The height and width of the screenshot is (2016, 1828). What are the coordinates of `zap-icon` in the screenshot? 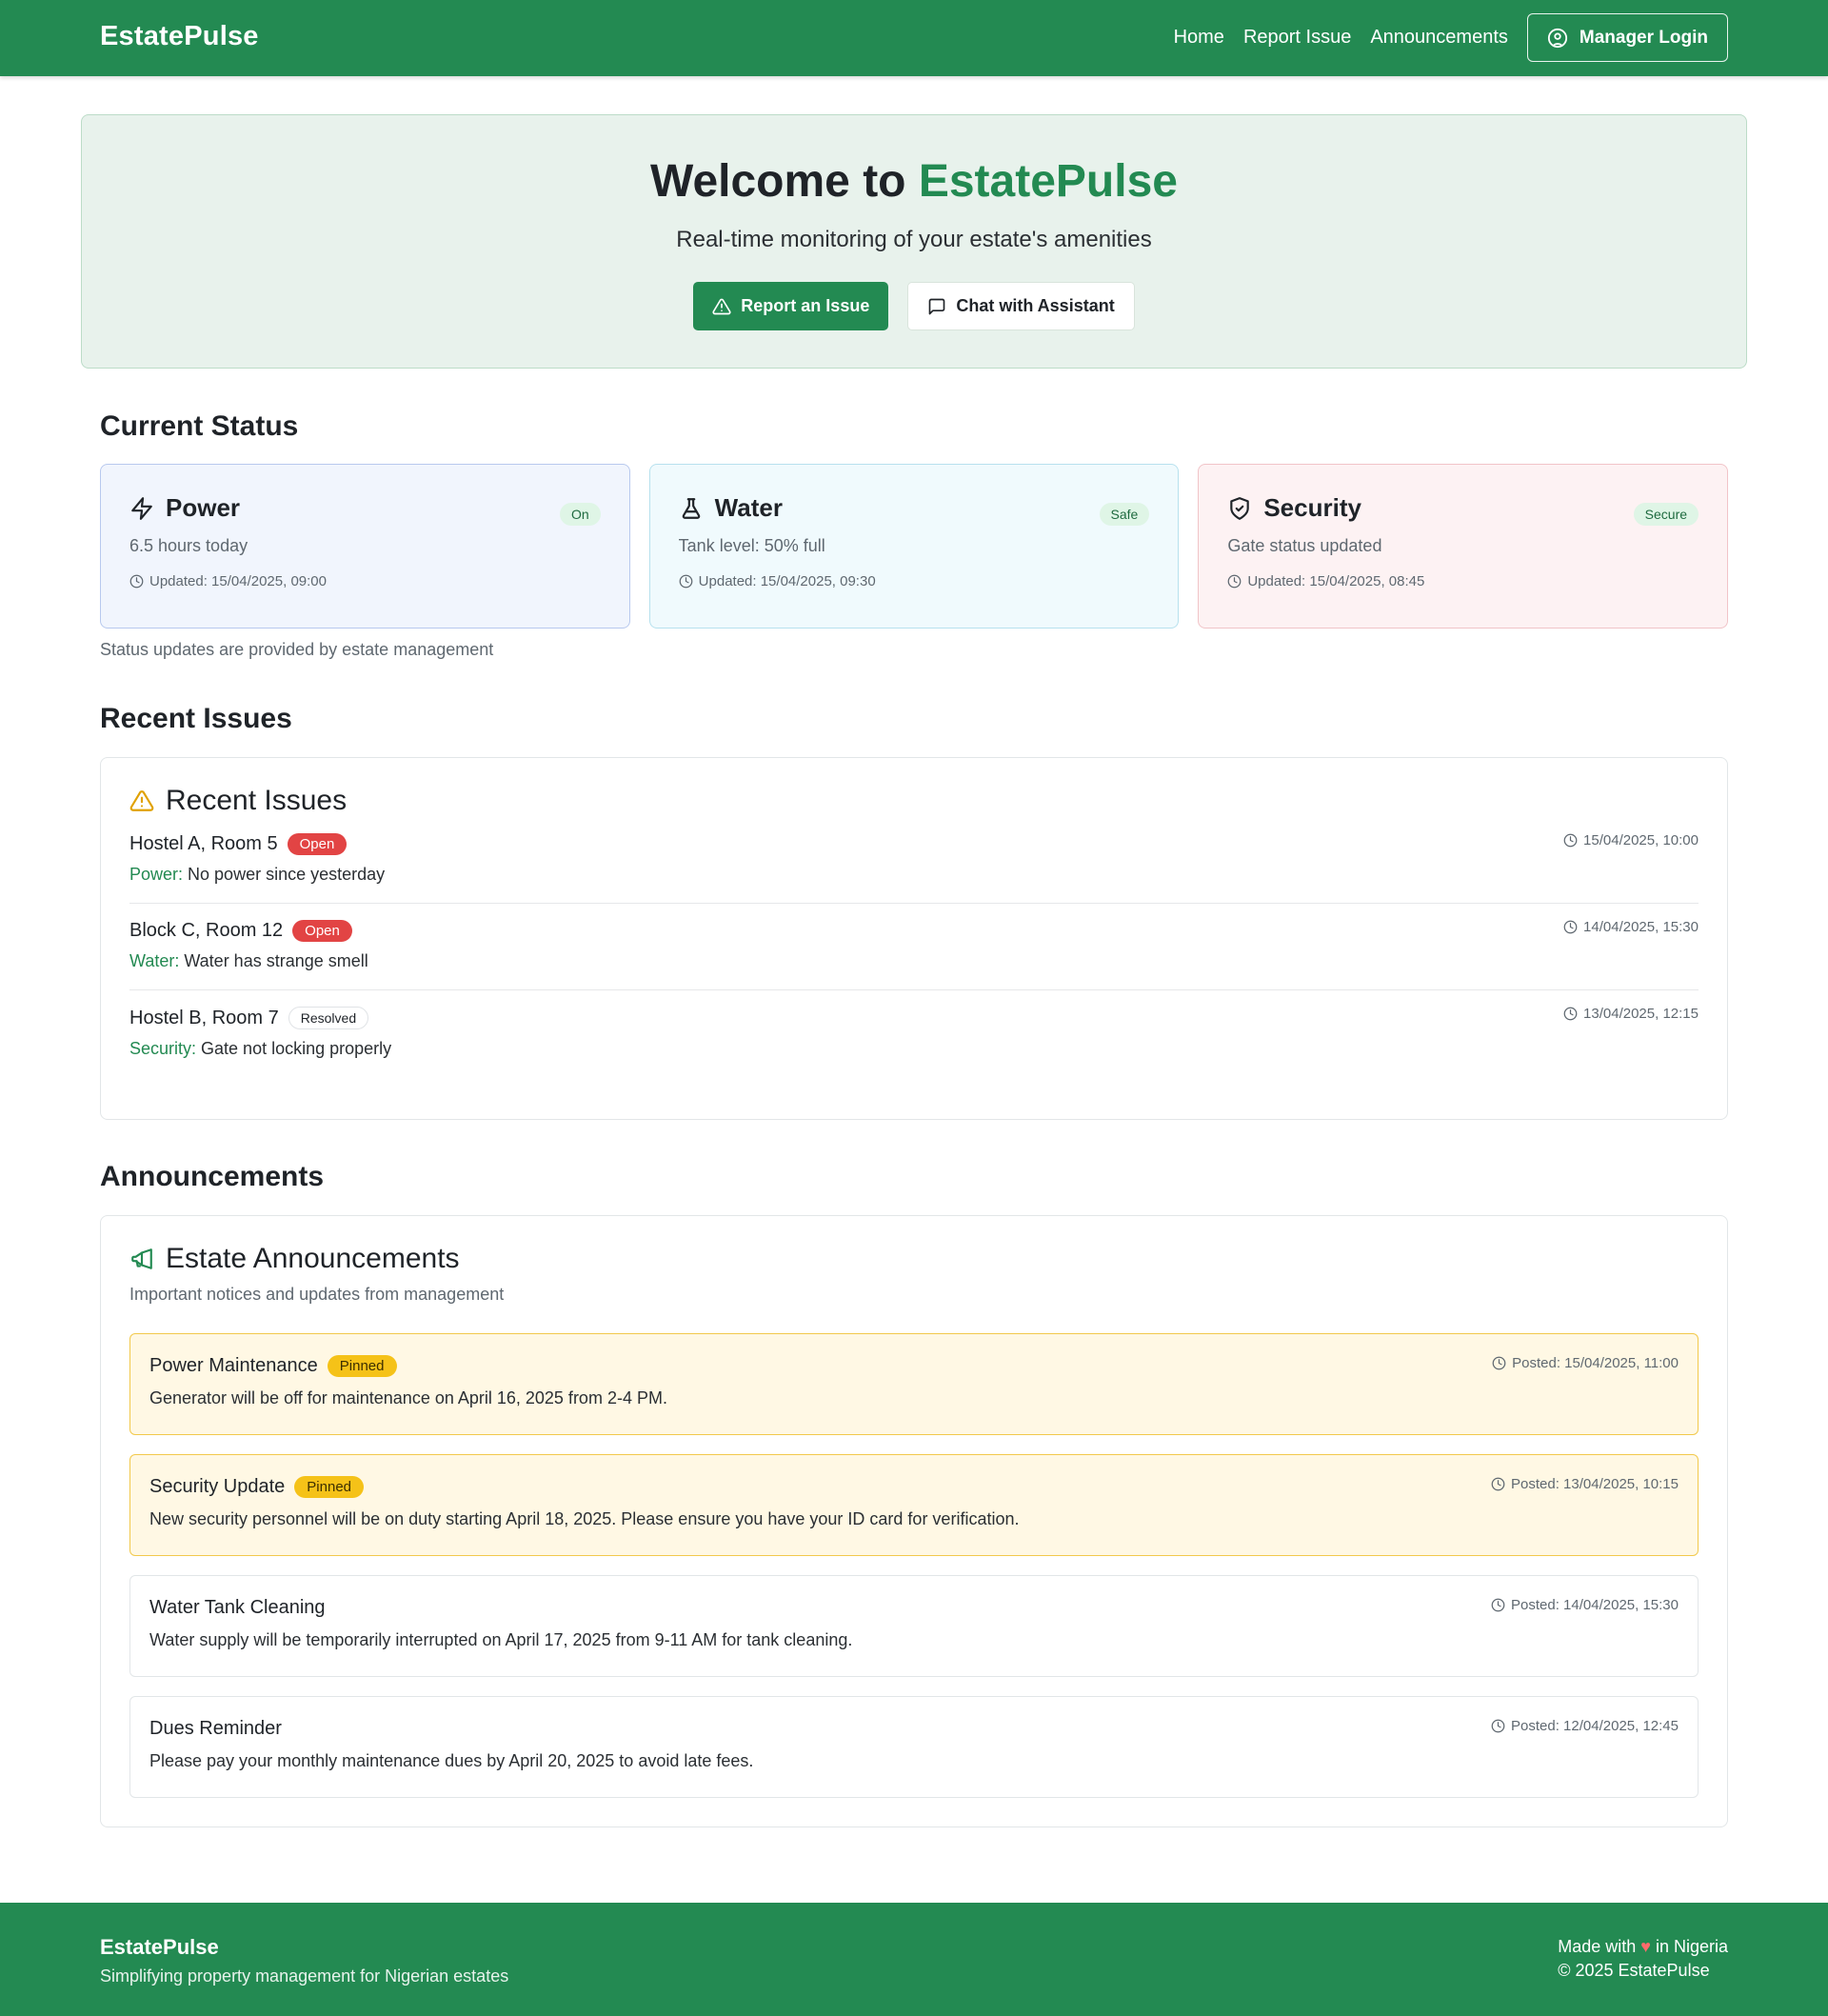 It's located at (141, 508).